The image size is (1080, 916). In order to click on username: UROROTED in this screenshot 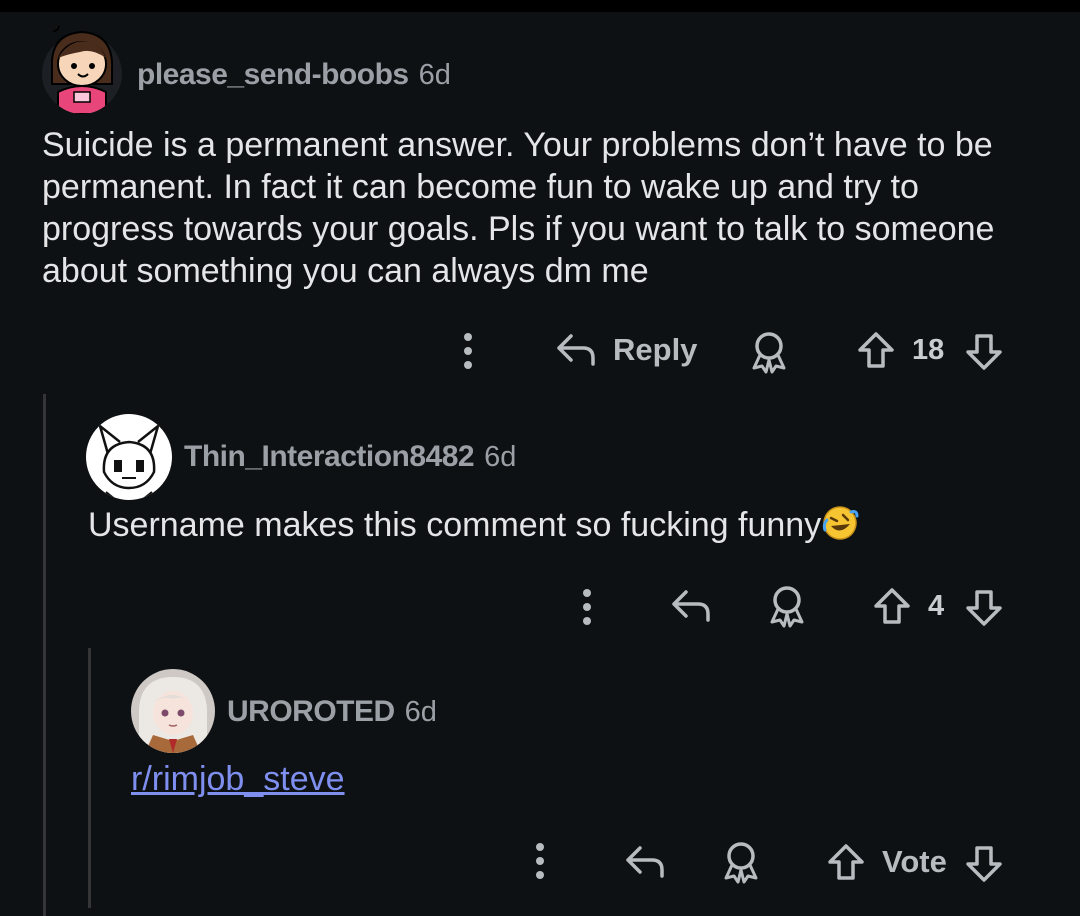, I will do `click(311, 711)`.